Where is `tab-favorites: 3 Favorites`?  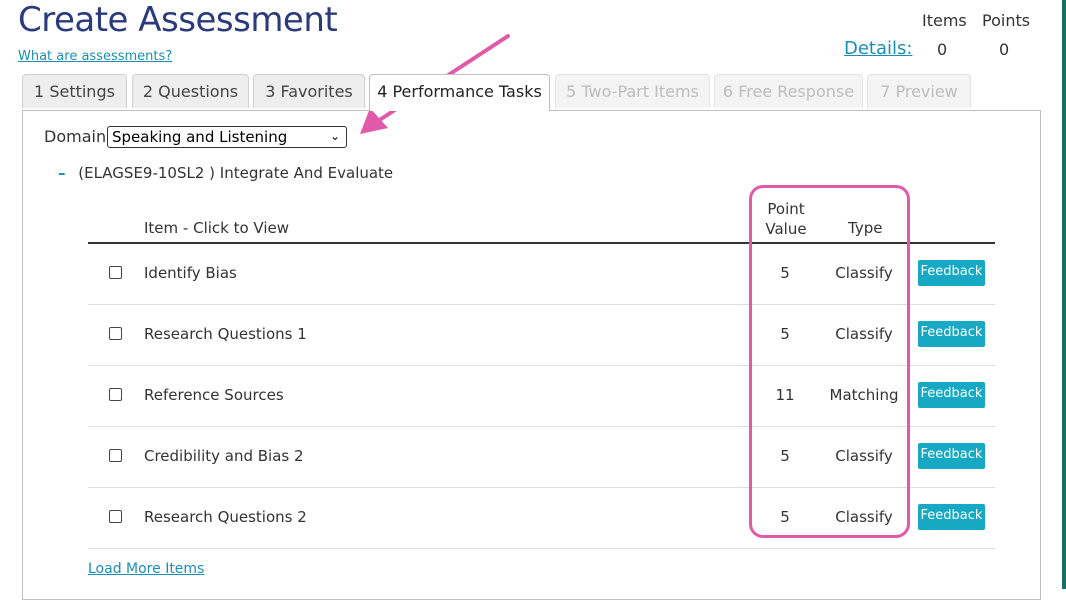
tab-favorites: 3 Favorites is located at coordinates (309, 91).